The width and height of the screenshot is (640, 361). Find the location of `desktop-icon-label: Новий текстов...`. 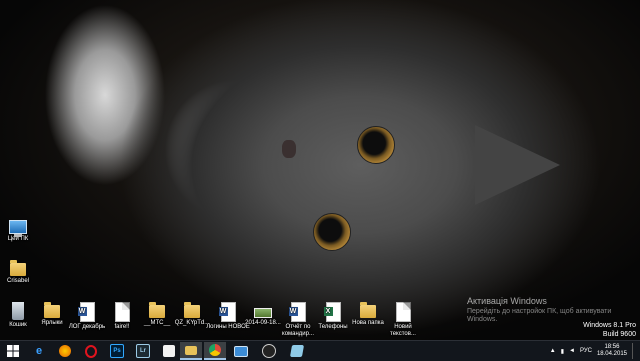

desktop-icon-label: Новий текстов... is located at coordinates (403, 330).